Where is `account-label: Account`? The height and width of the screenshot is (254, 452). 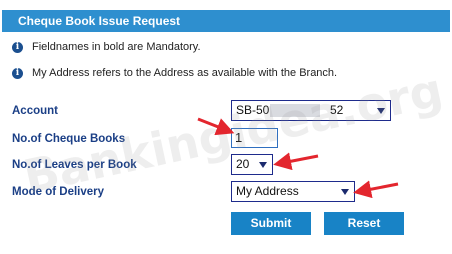
account-label: Account is located at coordinates (35, 111).